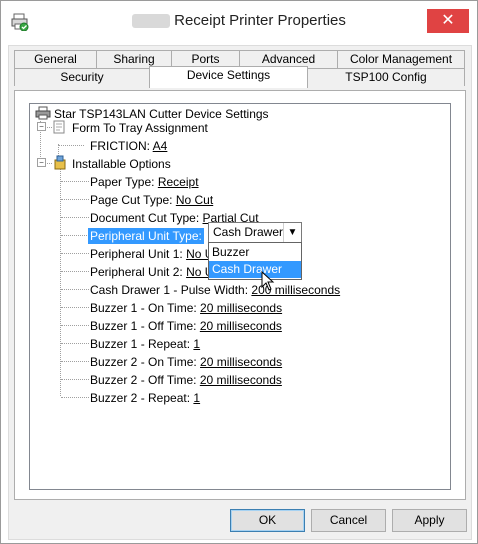 The height and width of the screenshot is (544, 478). I want to click on apply-button: Apply, so click(429, 520).